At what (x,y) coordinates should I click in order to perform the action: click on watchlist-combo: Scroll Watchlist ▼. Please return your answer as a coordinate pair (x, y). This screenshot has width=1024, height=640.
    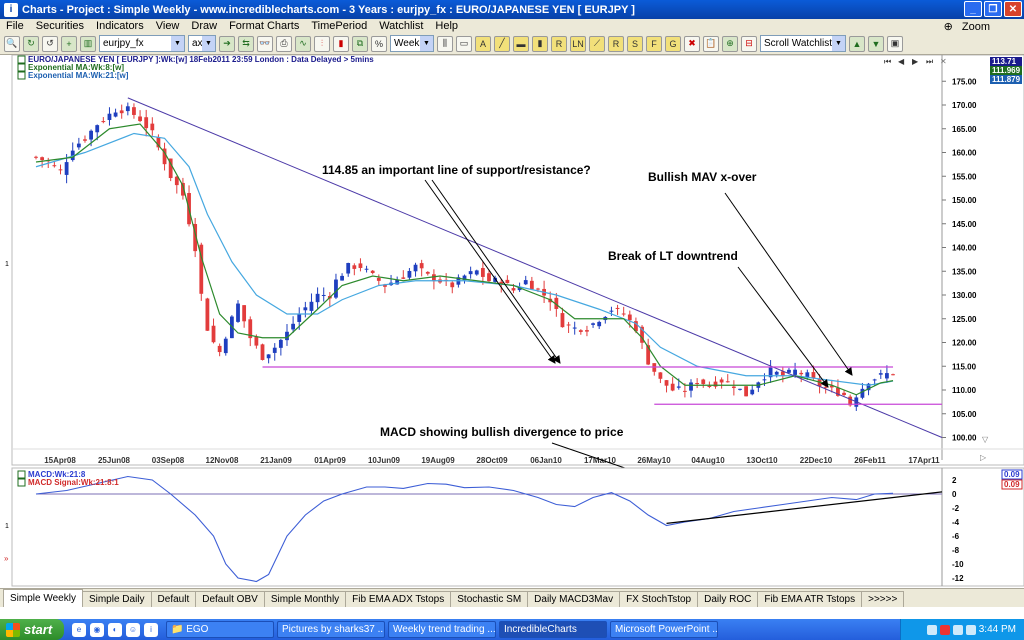
    Looking at the image, I should click on (803, 43).